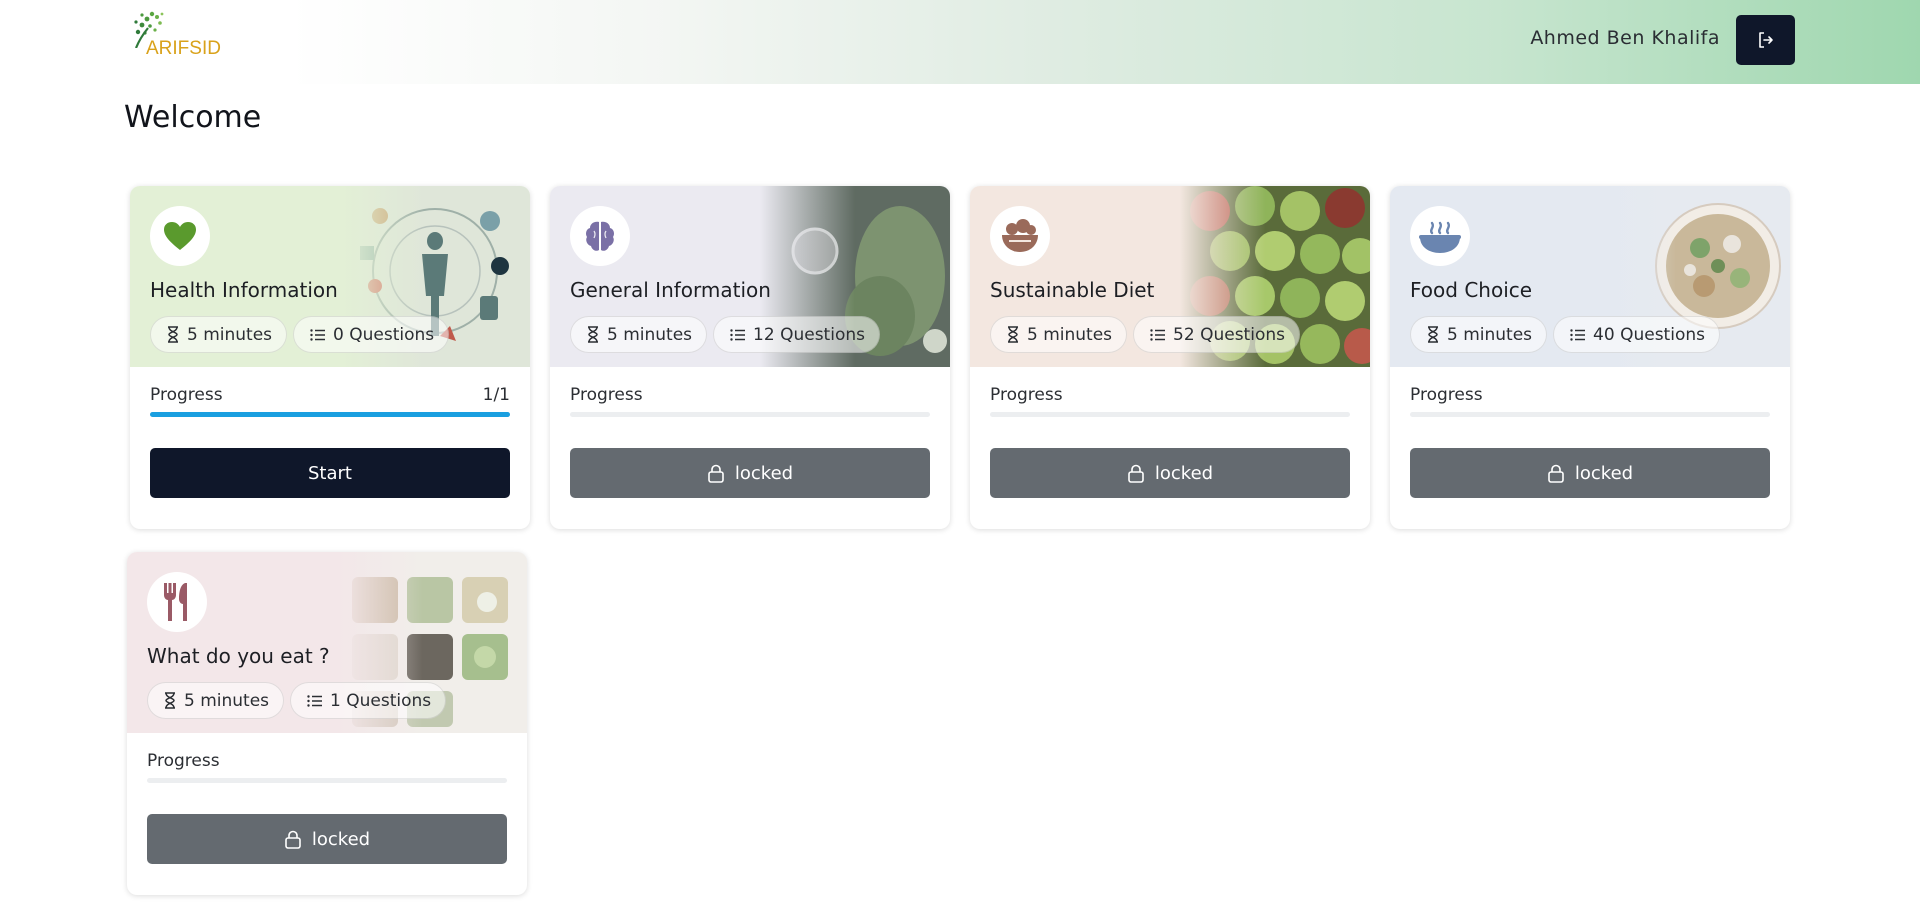 The width and height of the screenshot is (1920, 910). Describe the element at coordinates (1440, 236) in the screenshot. I see `hot-bowl-icon` at that location.